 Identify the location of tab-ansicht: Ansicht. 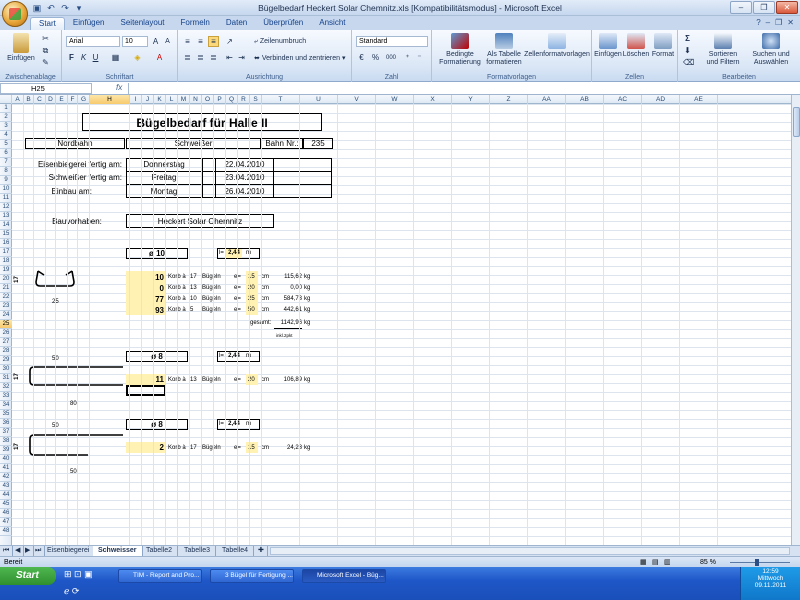
(332, 23).